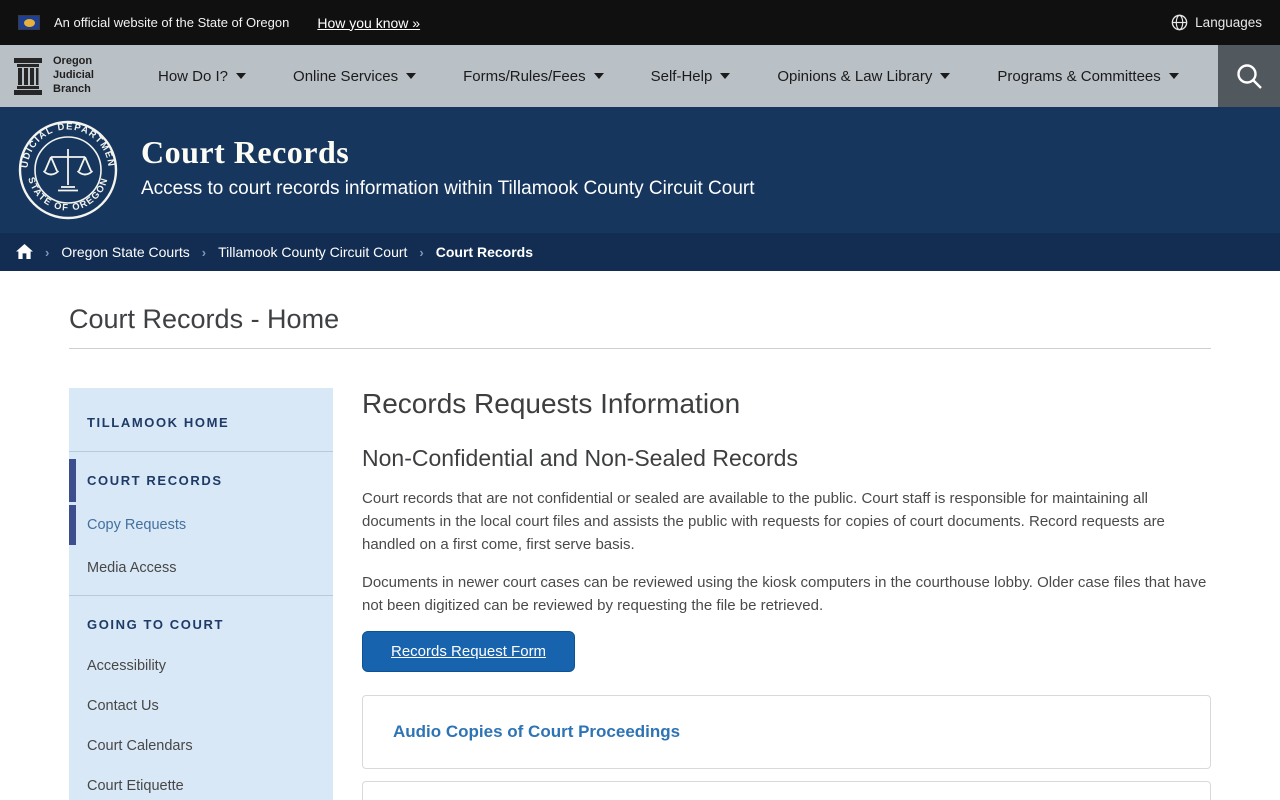  Describe the element at coordinates (469, 651) in the screenshot. I see `records-request-form-button: Records Request Form` at that location.